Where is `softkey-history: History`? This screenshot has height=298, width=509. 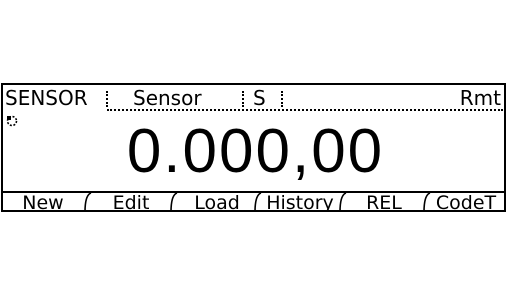 softkey-history: History is located at coordinates (300, 202).